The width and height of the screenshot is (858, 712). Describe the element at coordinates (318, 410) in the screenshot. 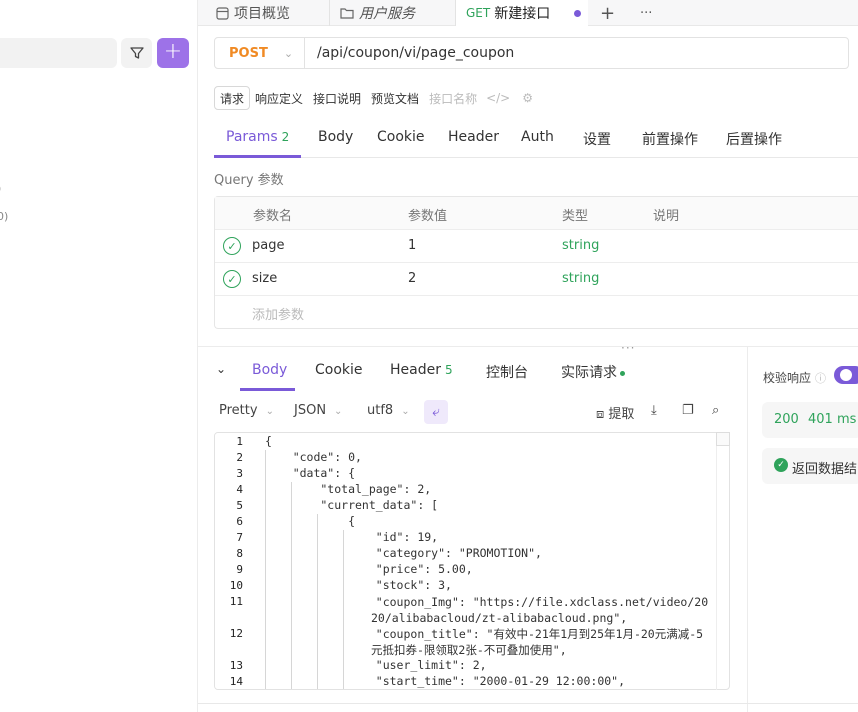

I see `language-select: JSON ⌄` at that location.